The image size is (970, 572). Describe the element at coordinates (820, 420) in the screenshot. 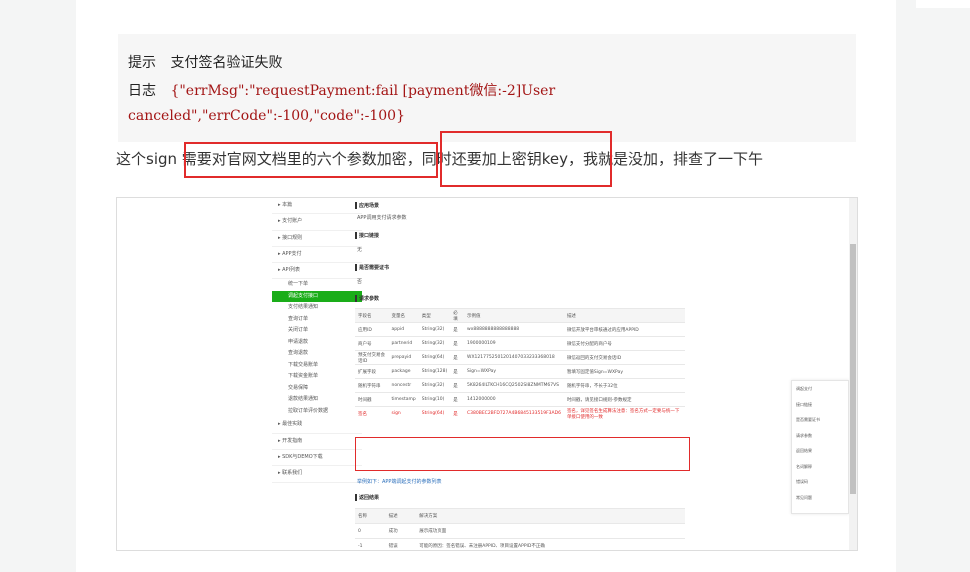

I see `toc-item: 是否需要证书` at that location.